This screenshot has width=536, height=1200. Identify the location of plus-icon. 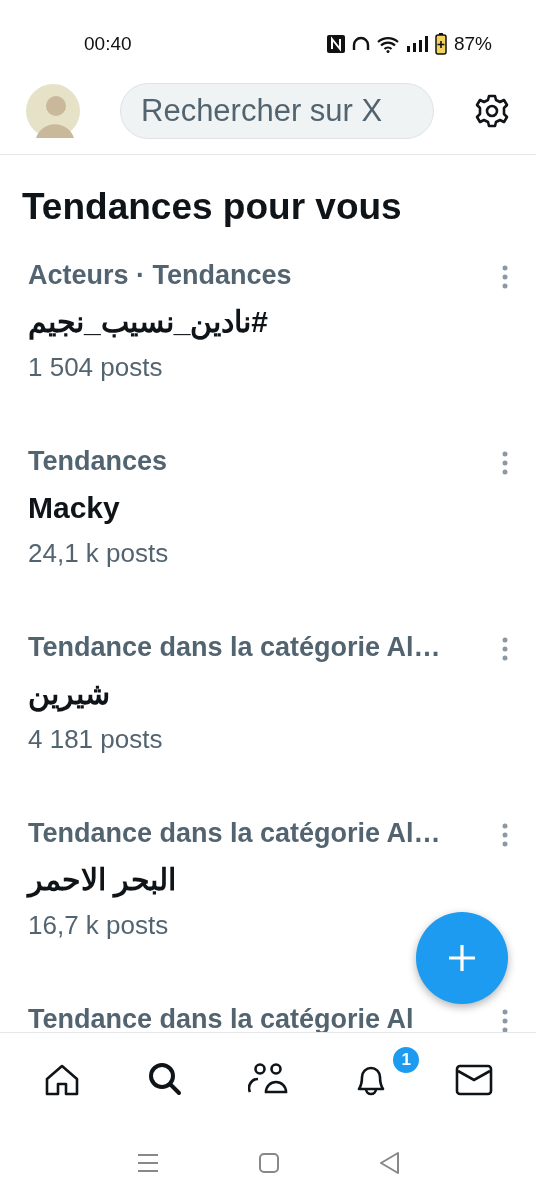
(462, 958).